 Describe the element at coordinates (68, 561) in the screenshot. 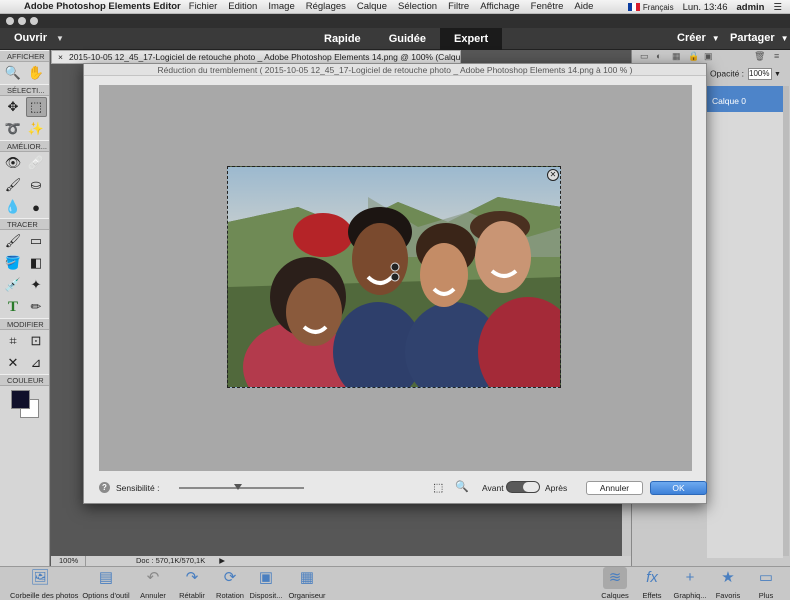

I see `zoom-level: 100%` at that location.